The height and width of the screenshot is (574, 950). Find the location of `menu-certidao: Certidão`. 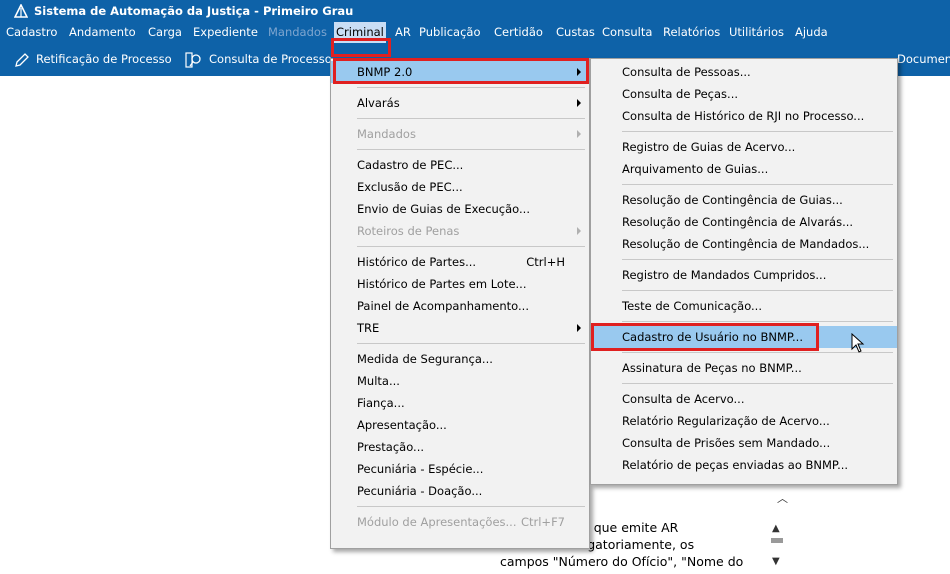

menu-certidao: Certidão is located at coordinates (518, 32).